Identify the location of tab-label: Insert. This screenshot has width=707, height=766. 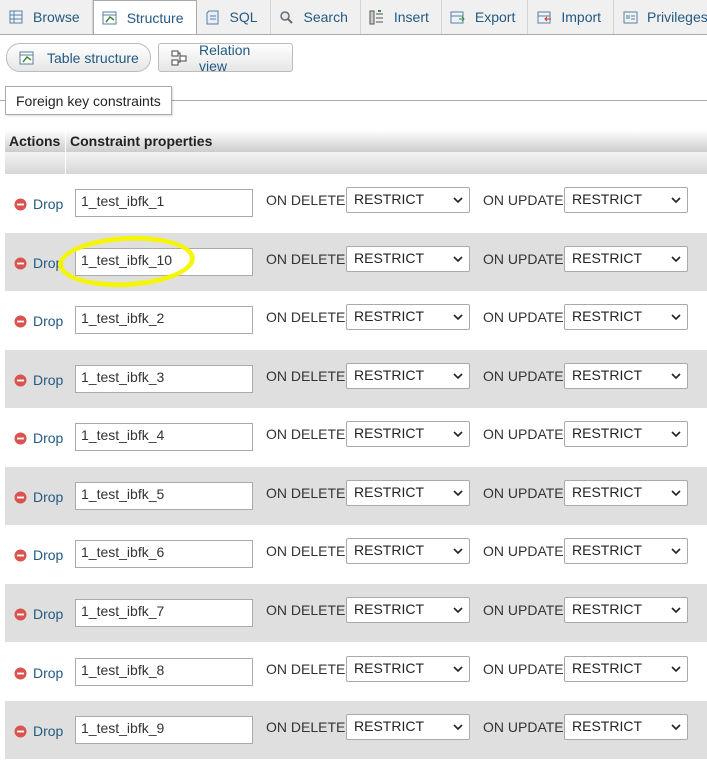
(411, 17).